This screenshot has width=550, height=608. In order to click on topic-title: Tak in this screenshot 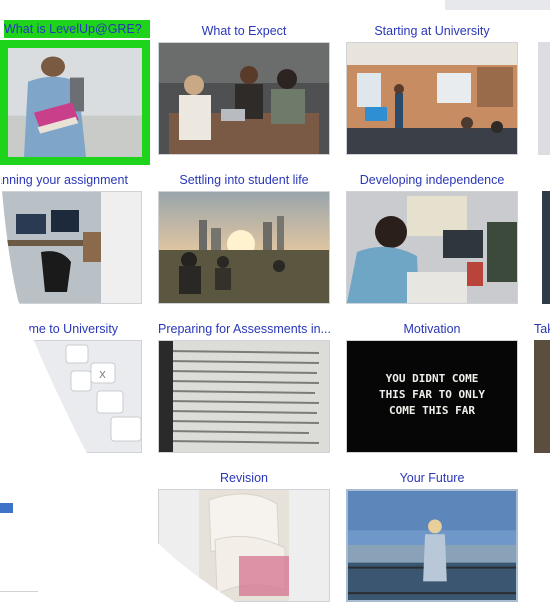, I will do `click(542, 329)`.